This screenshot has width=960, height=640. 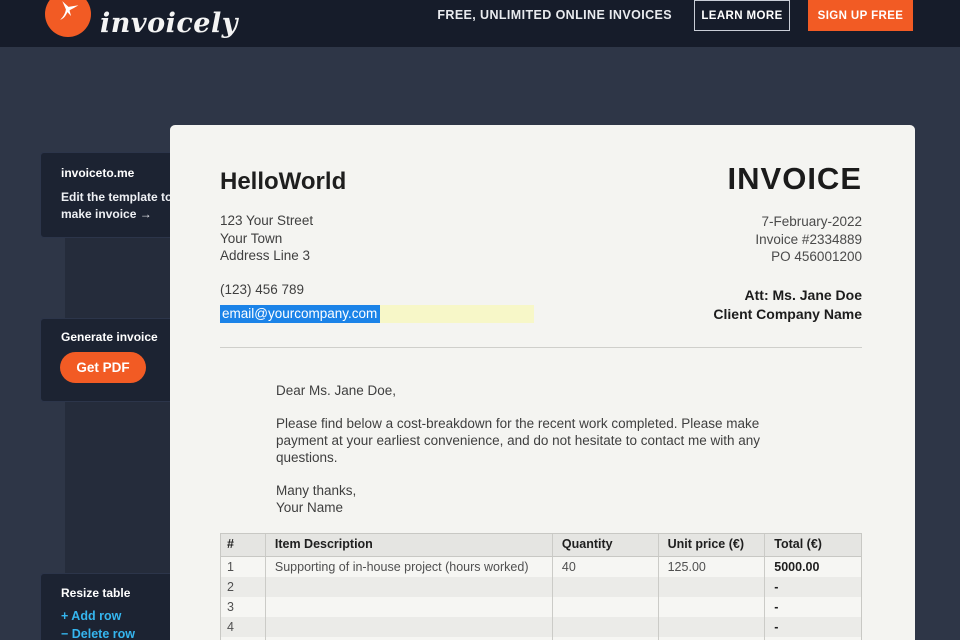 I want to click on sidebar-panel-generate: Generate invoice Get PDF, so click(x=113, y=360).